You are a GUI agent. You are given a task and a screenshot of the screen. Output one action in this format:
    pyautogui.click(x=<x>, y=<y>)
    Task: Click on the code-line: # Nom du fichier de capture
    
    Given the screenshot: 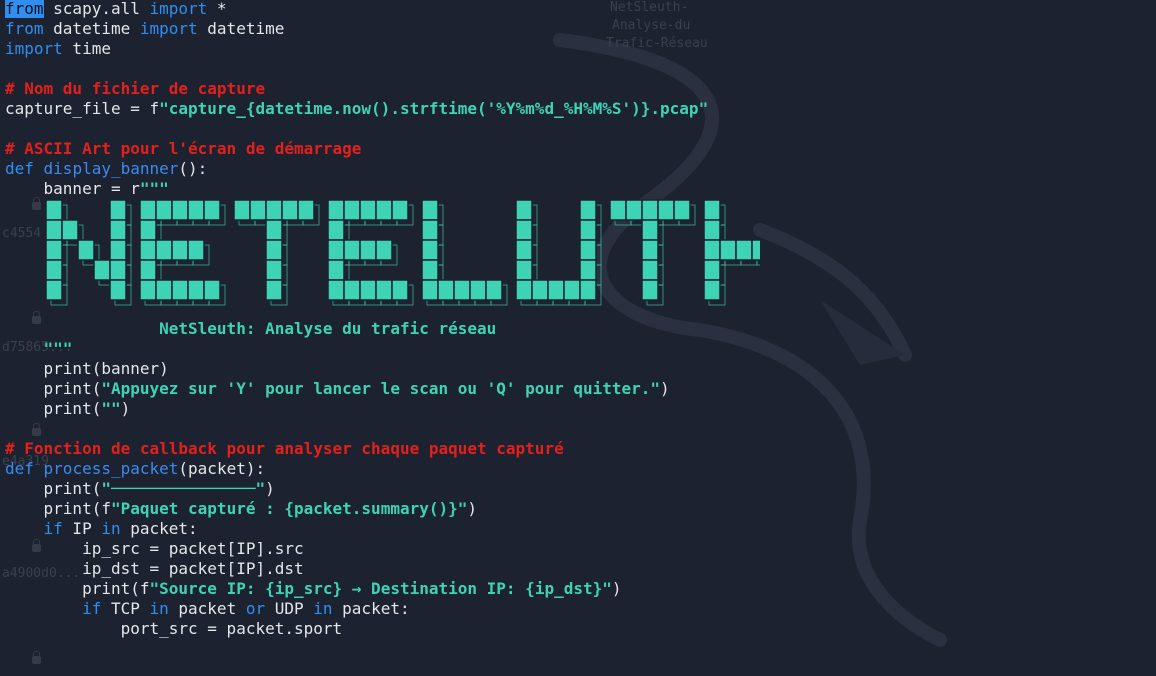 What is the action you would take?
    pyautogui.click(x=580, y=89)
    